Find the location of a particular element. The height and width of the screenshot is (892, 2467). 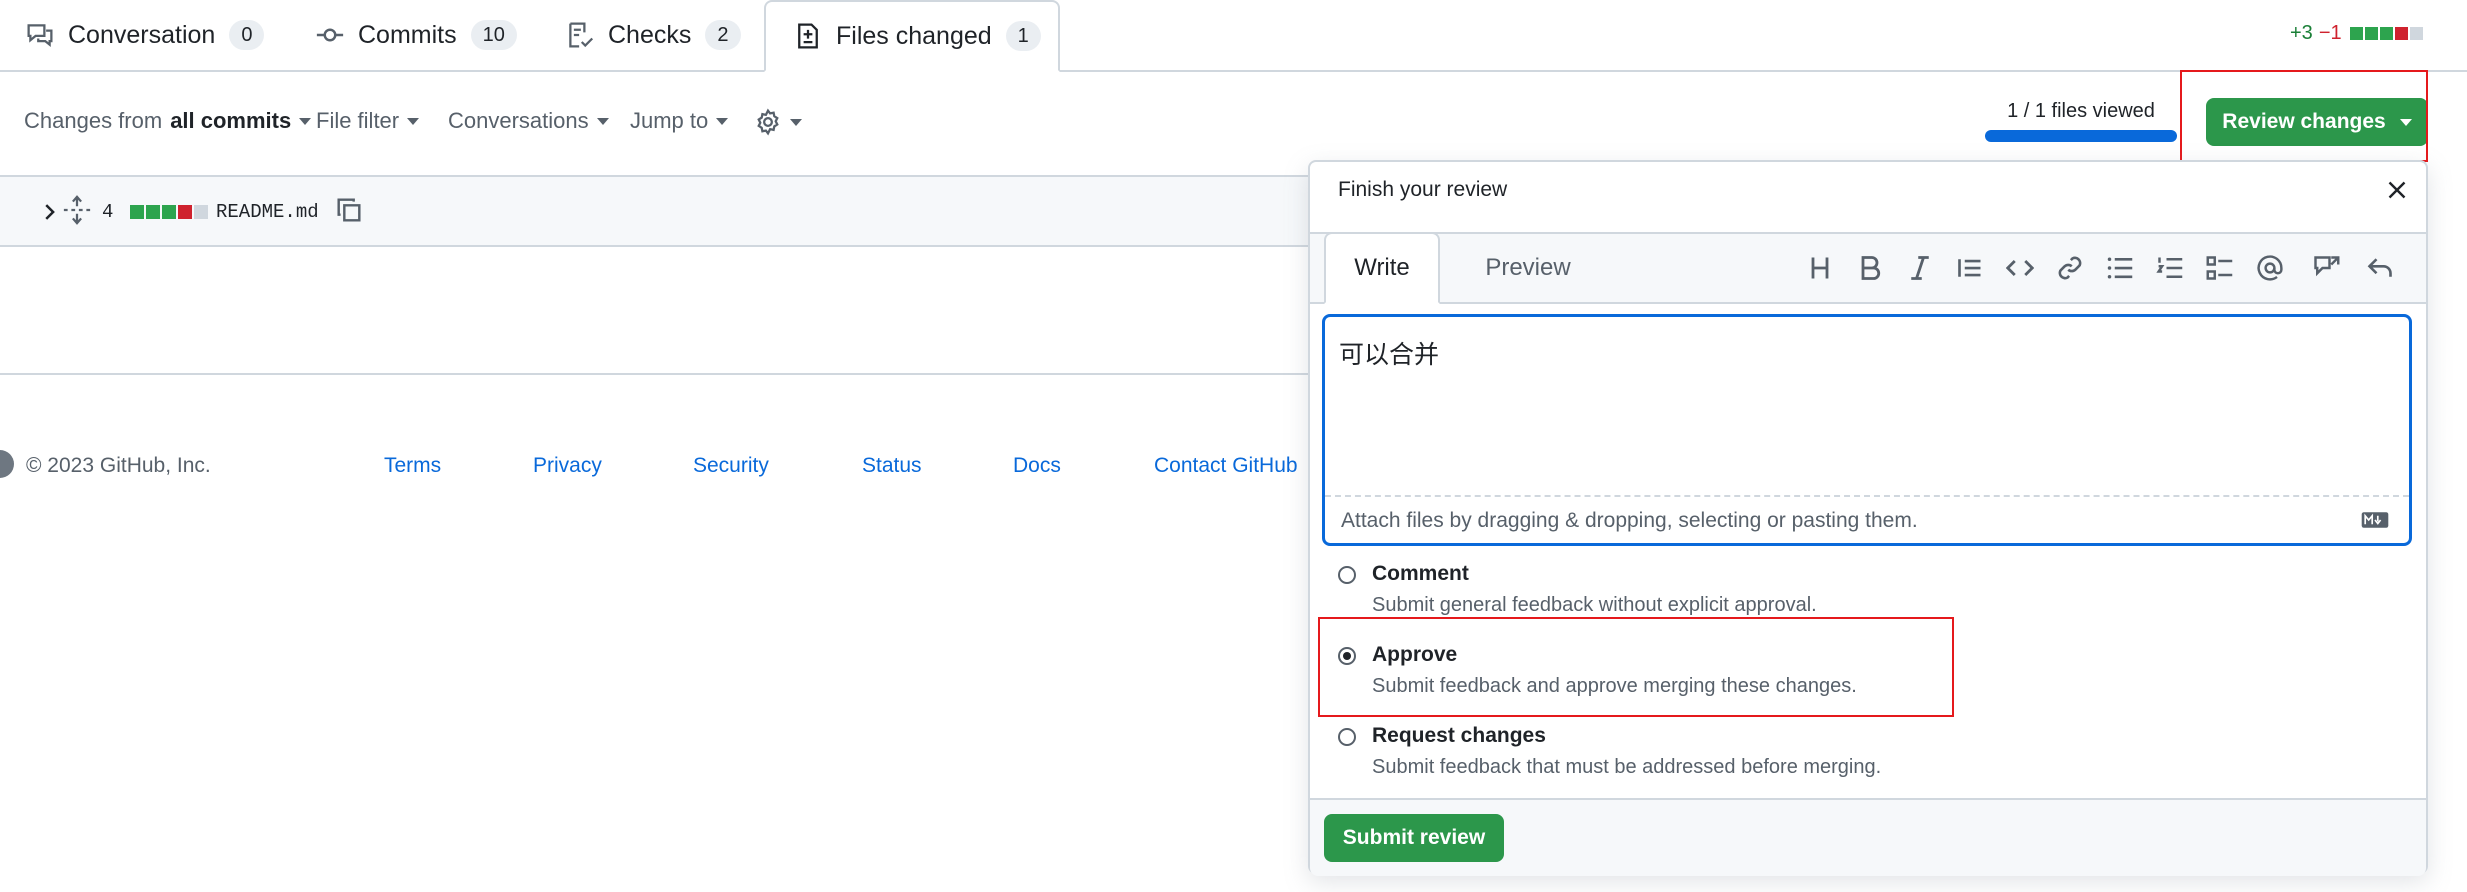

jump-to-dropdown: Jump to is located at coordinates (679, 121).